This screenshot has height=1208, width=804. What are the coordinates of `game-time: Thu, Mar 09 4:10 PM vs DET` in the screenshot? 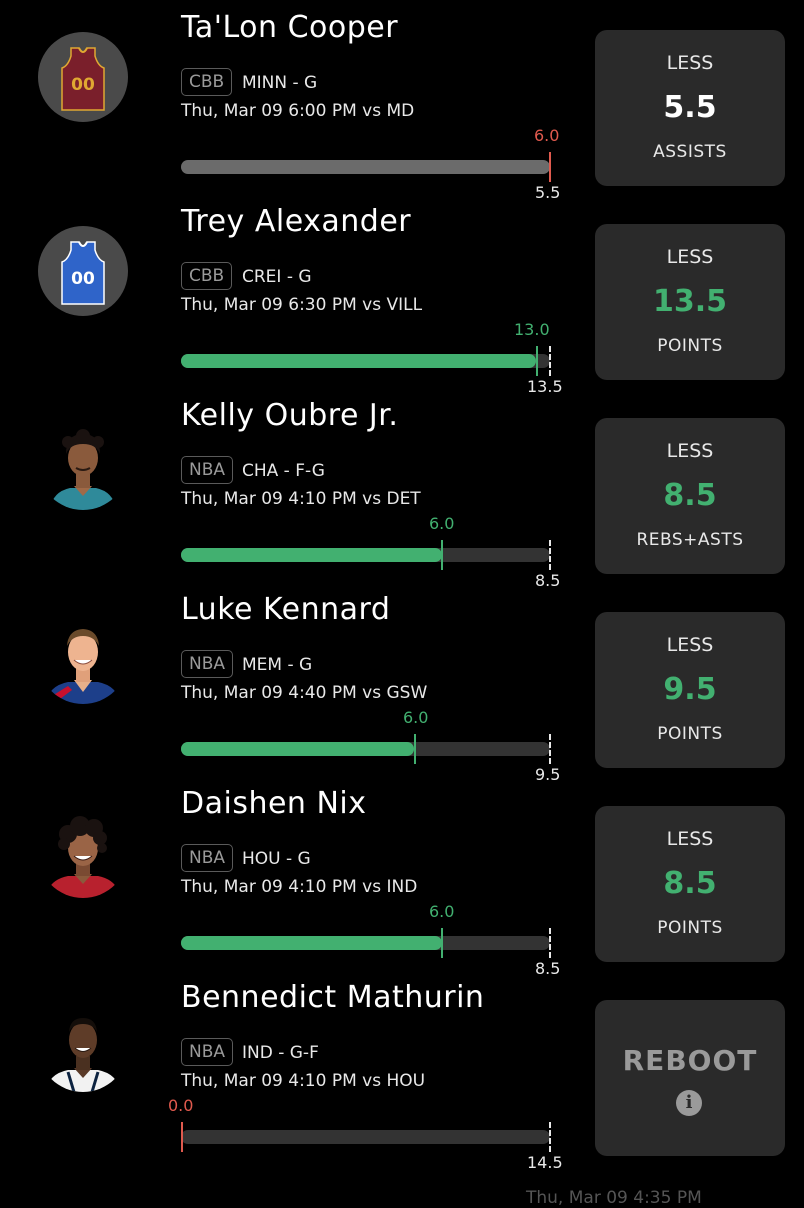 It's located at (301, 499).